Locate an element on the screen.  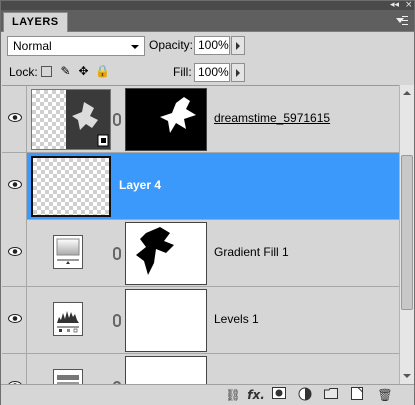
tab-layers: LAYERS is located at coordinates (35, 22).